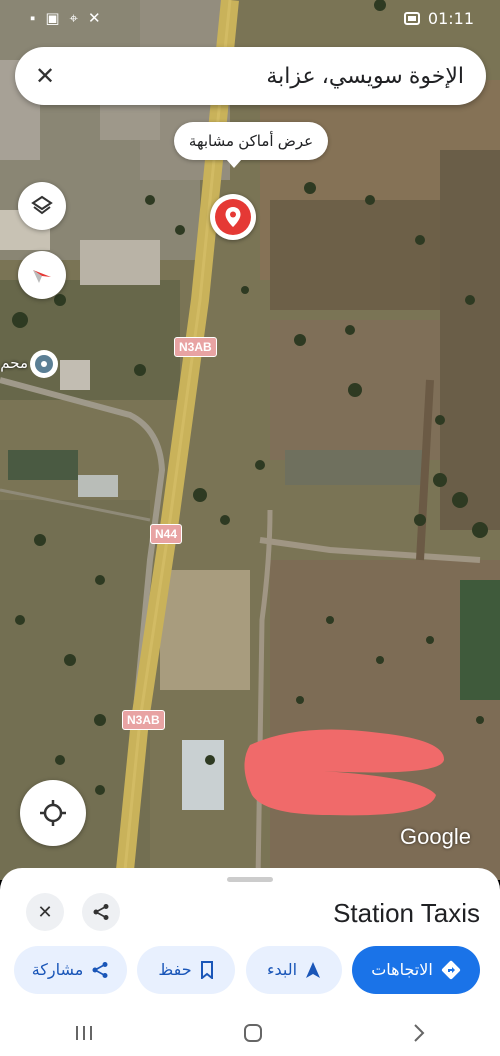 This screenshot has width=500, height=1056. Describe the element at coordinates (253, 1033) in the screenshot. I see `home-icon` at that location.